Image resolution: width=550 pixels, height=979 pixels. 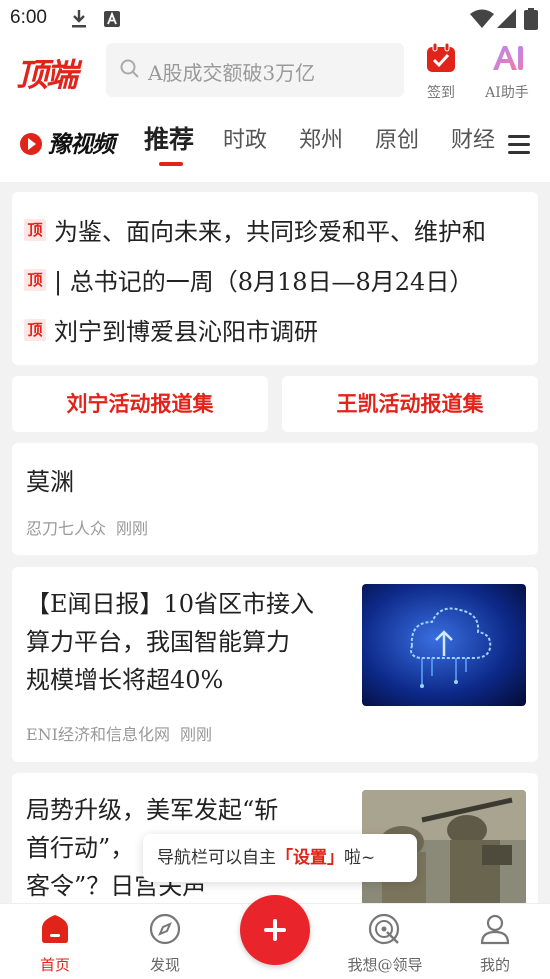 I want to click on news-title-line: 算力平台，我国智能算力, so click(x=158, y=642).